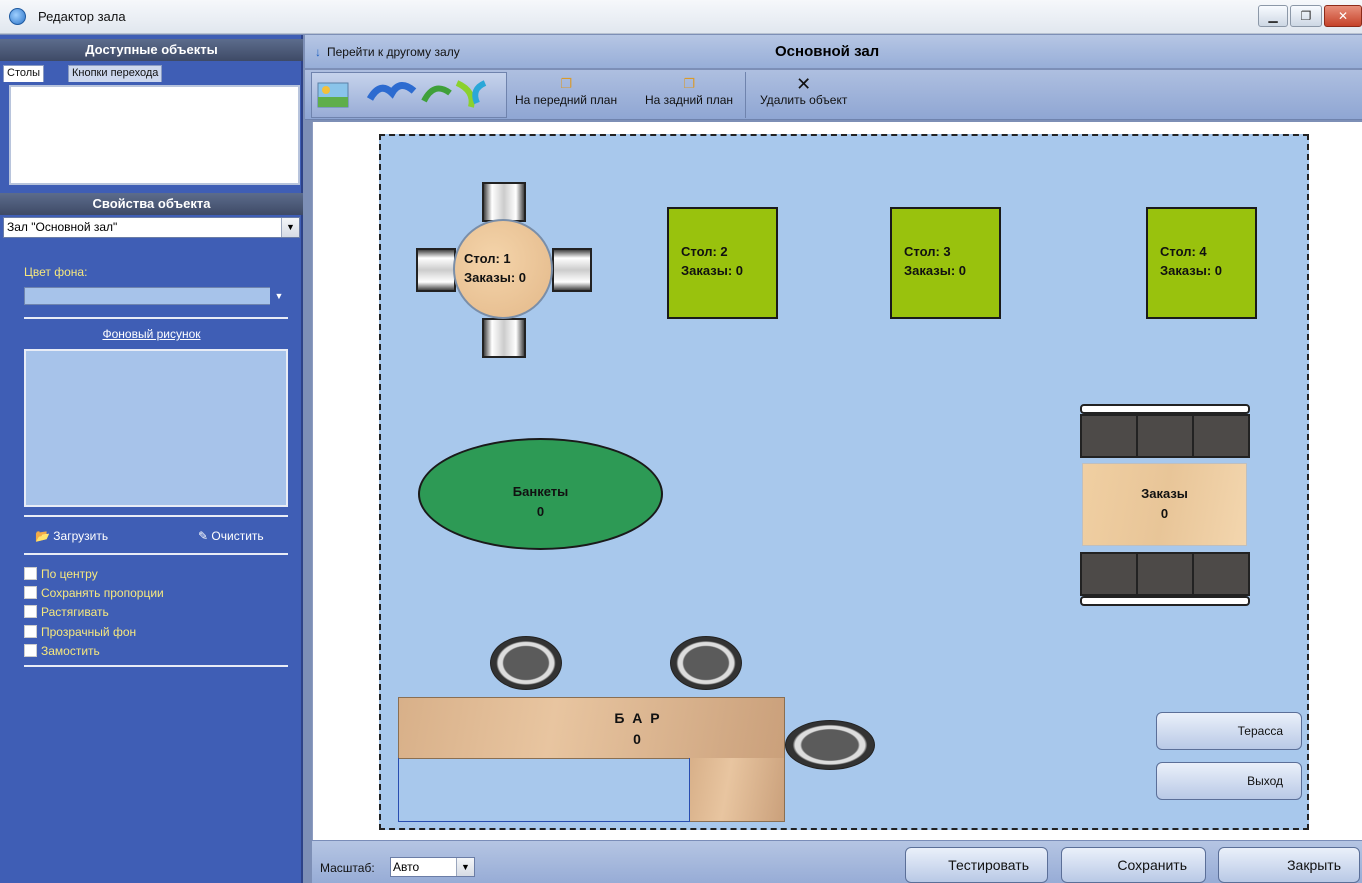  I want to click on banket-count: 0, so click(540, 511).